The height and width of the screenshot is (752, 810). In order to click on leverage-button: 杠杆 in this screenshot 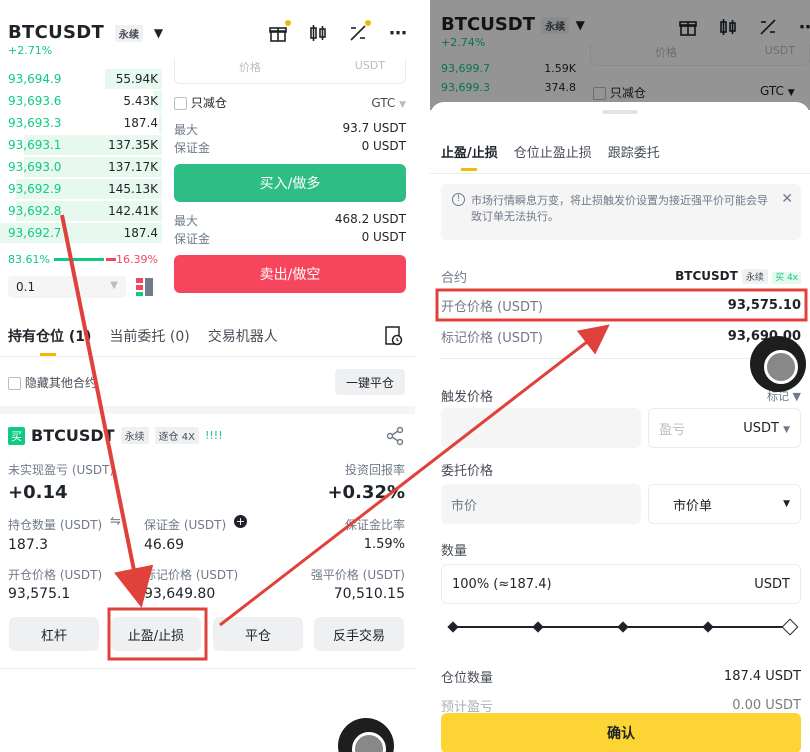, I will do `click(54, 634)`.